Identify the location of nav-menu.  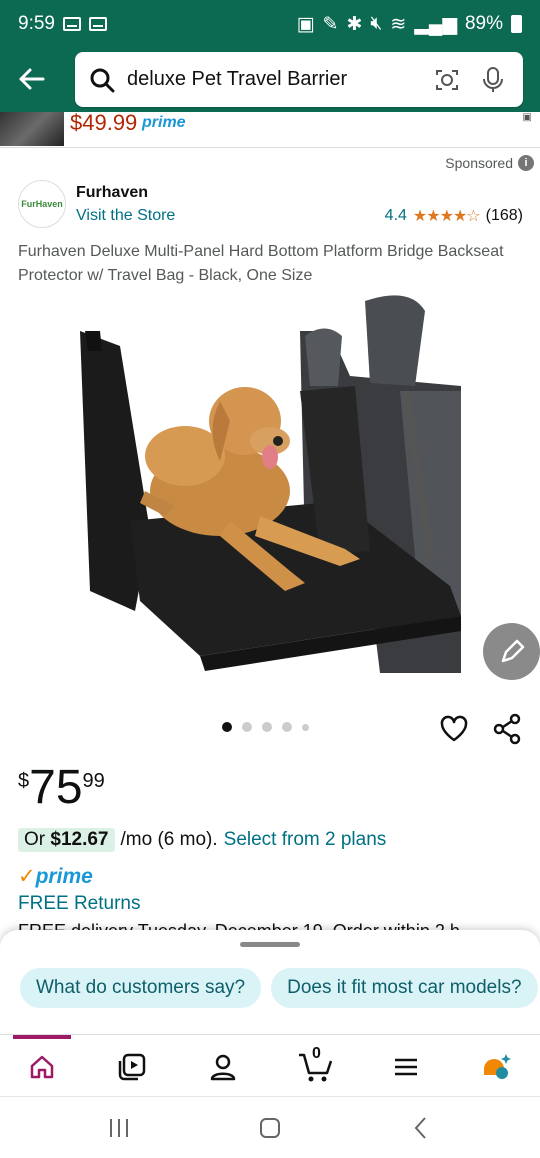
(406, 1067).